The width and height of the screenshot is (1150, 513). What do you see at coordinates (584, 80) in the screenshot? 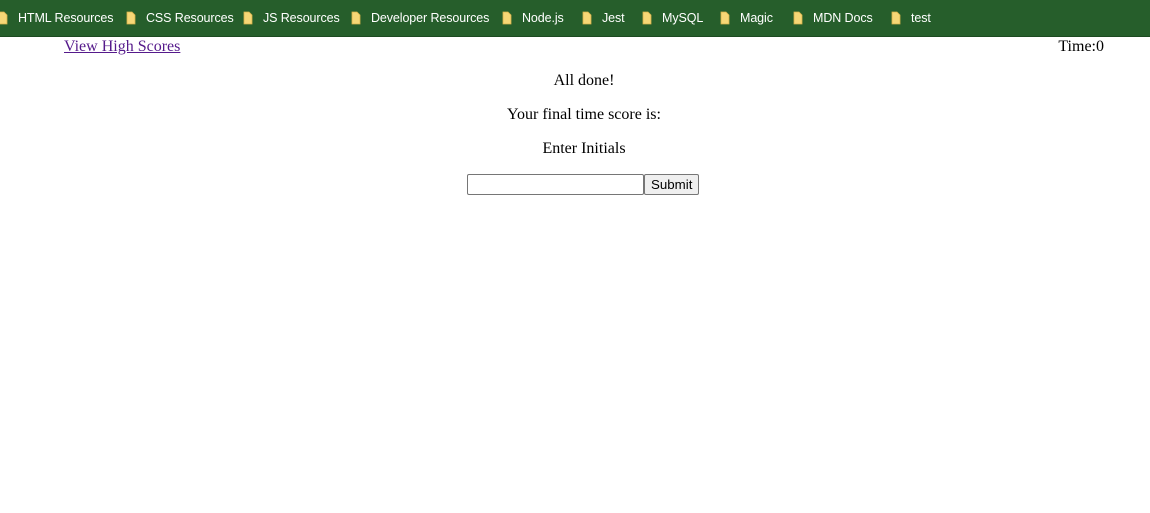
I see `all-done-heading: All done!` at bounding box center [584, 80].